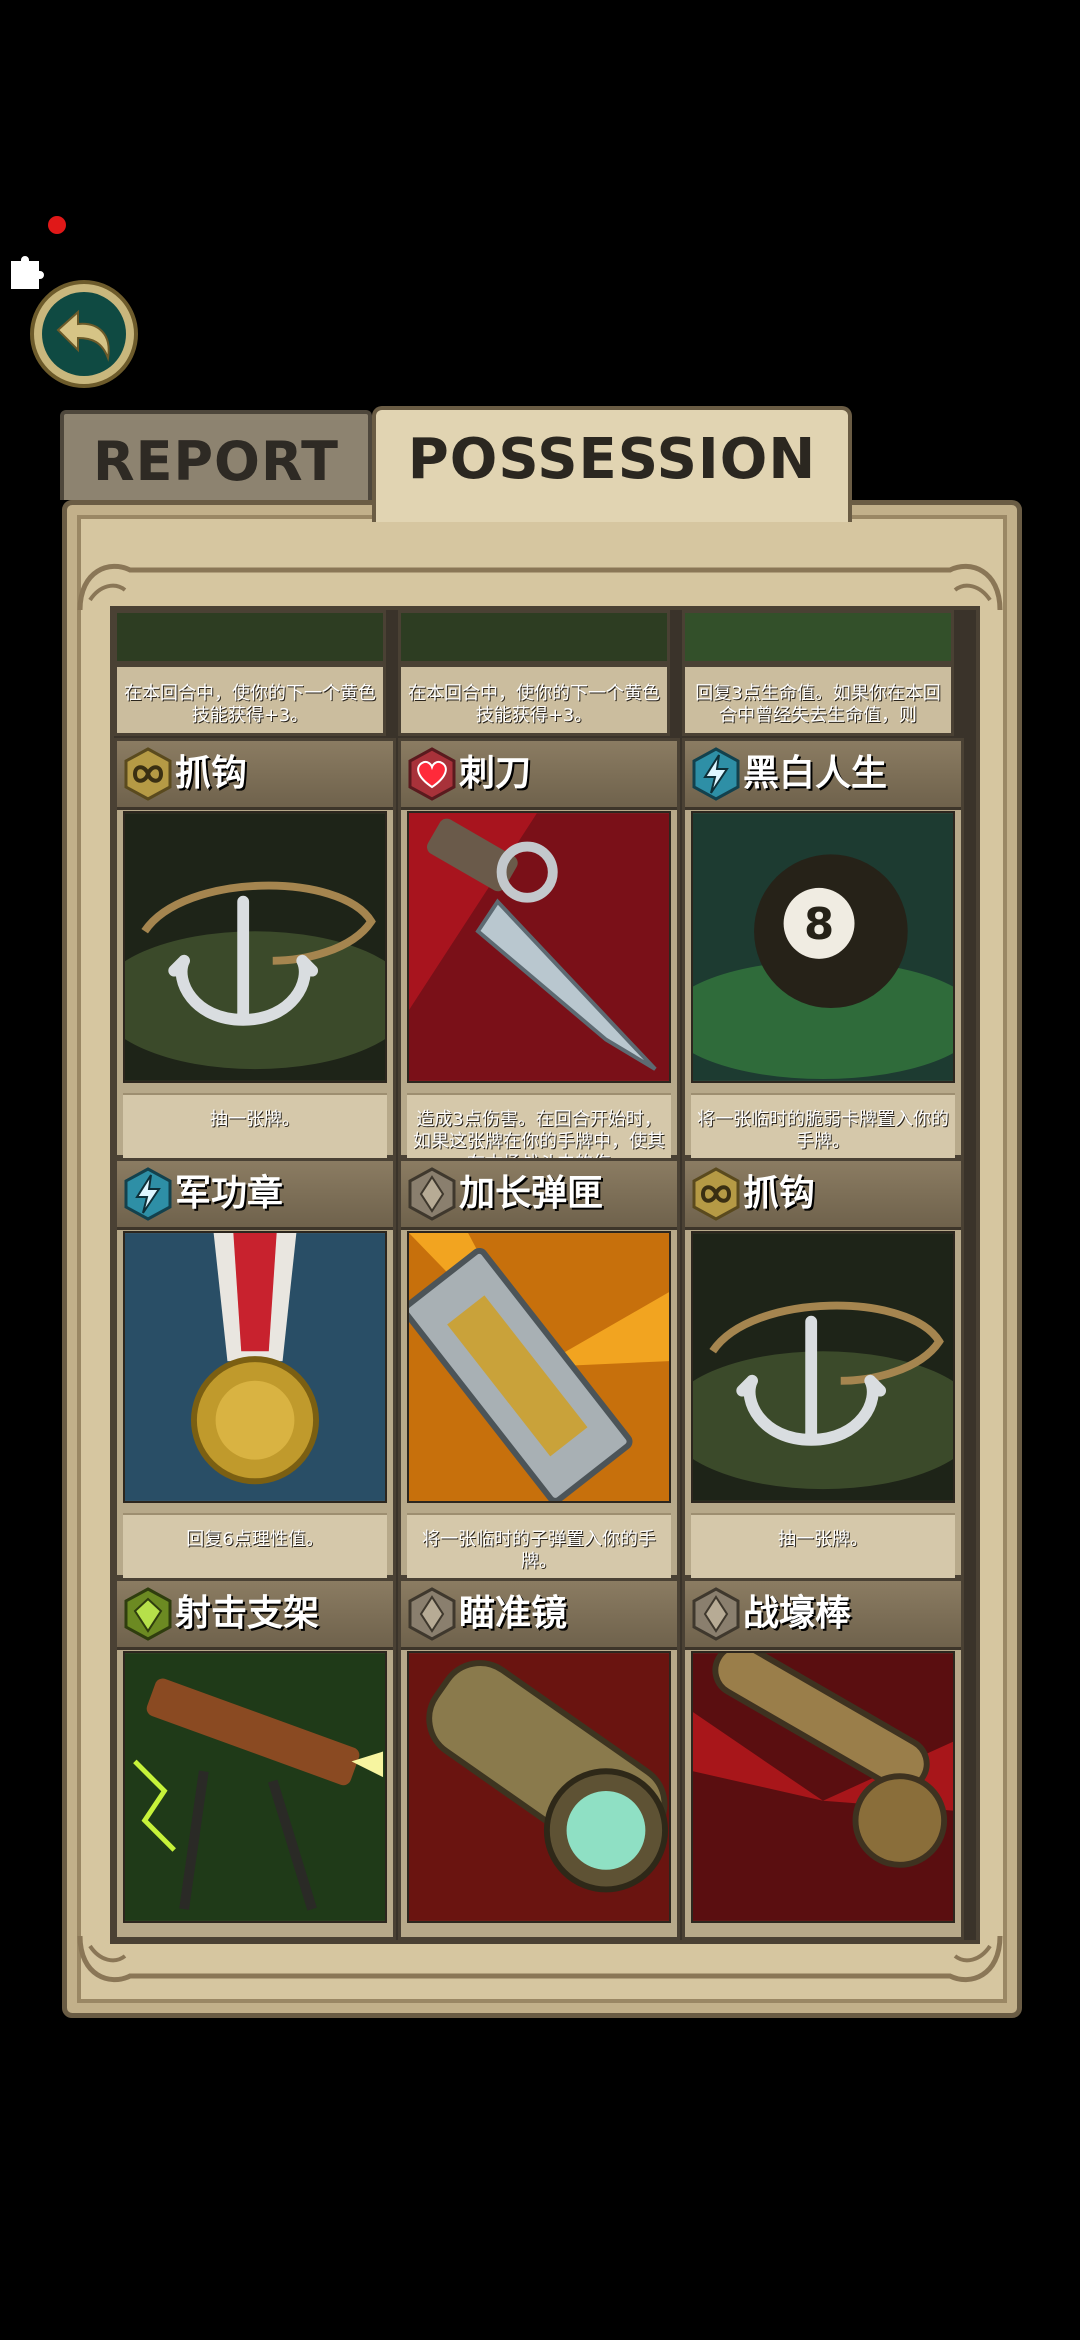 Image resolution: width=1080 pixels, height=2340 pixels. What do you see at coordinates (819, 925) in the screenshot?
I see `svg-text: 8` at bounding box center [819, 925].